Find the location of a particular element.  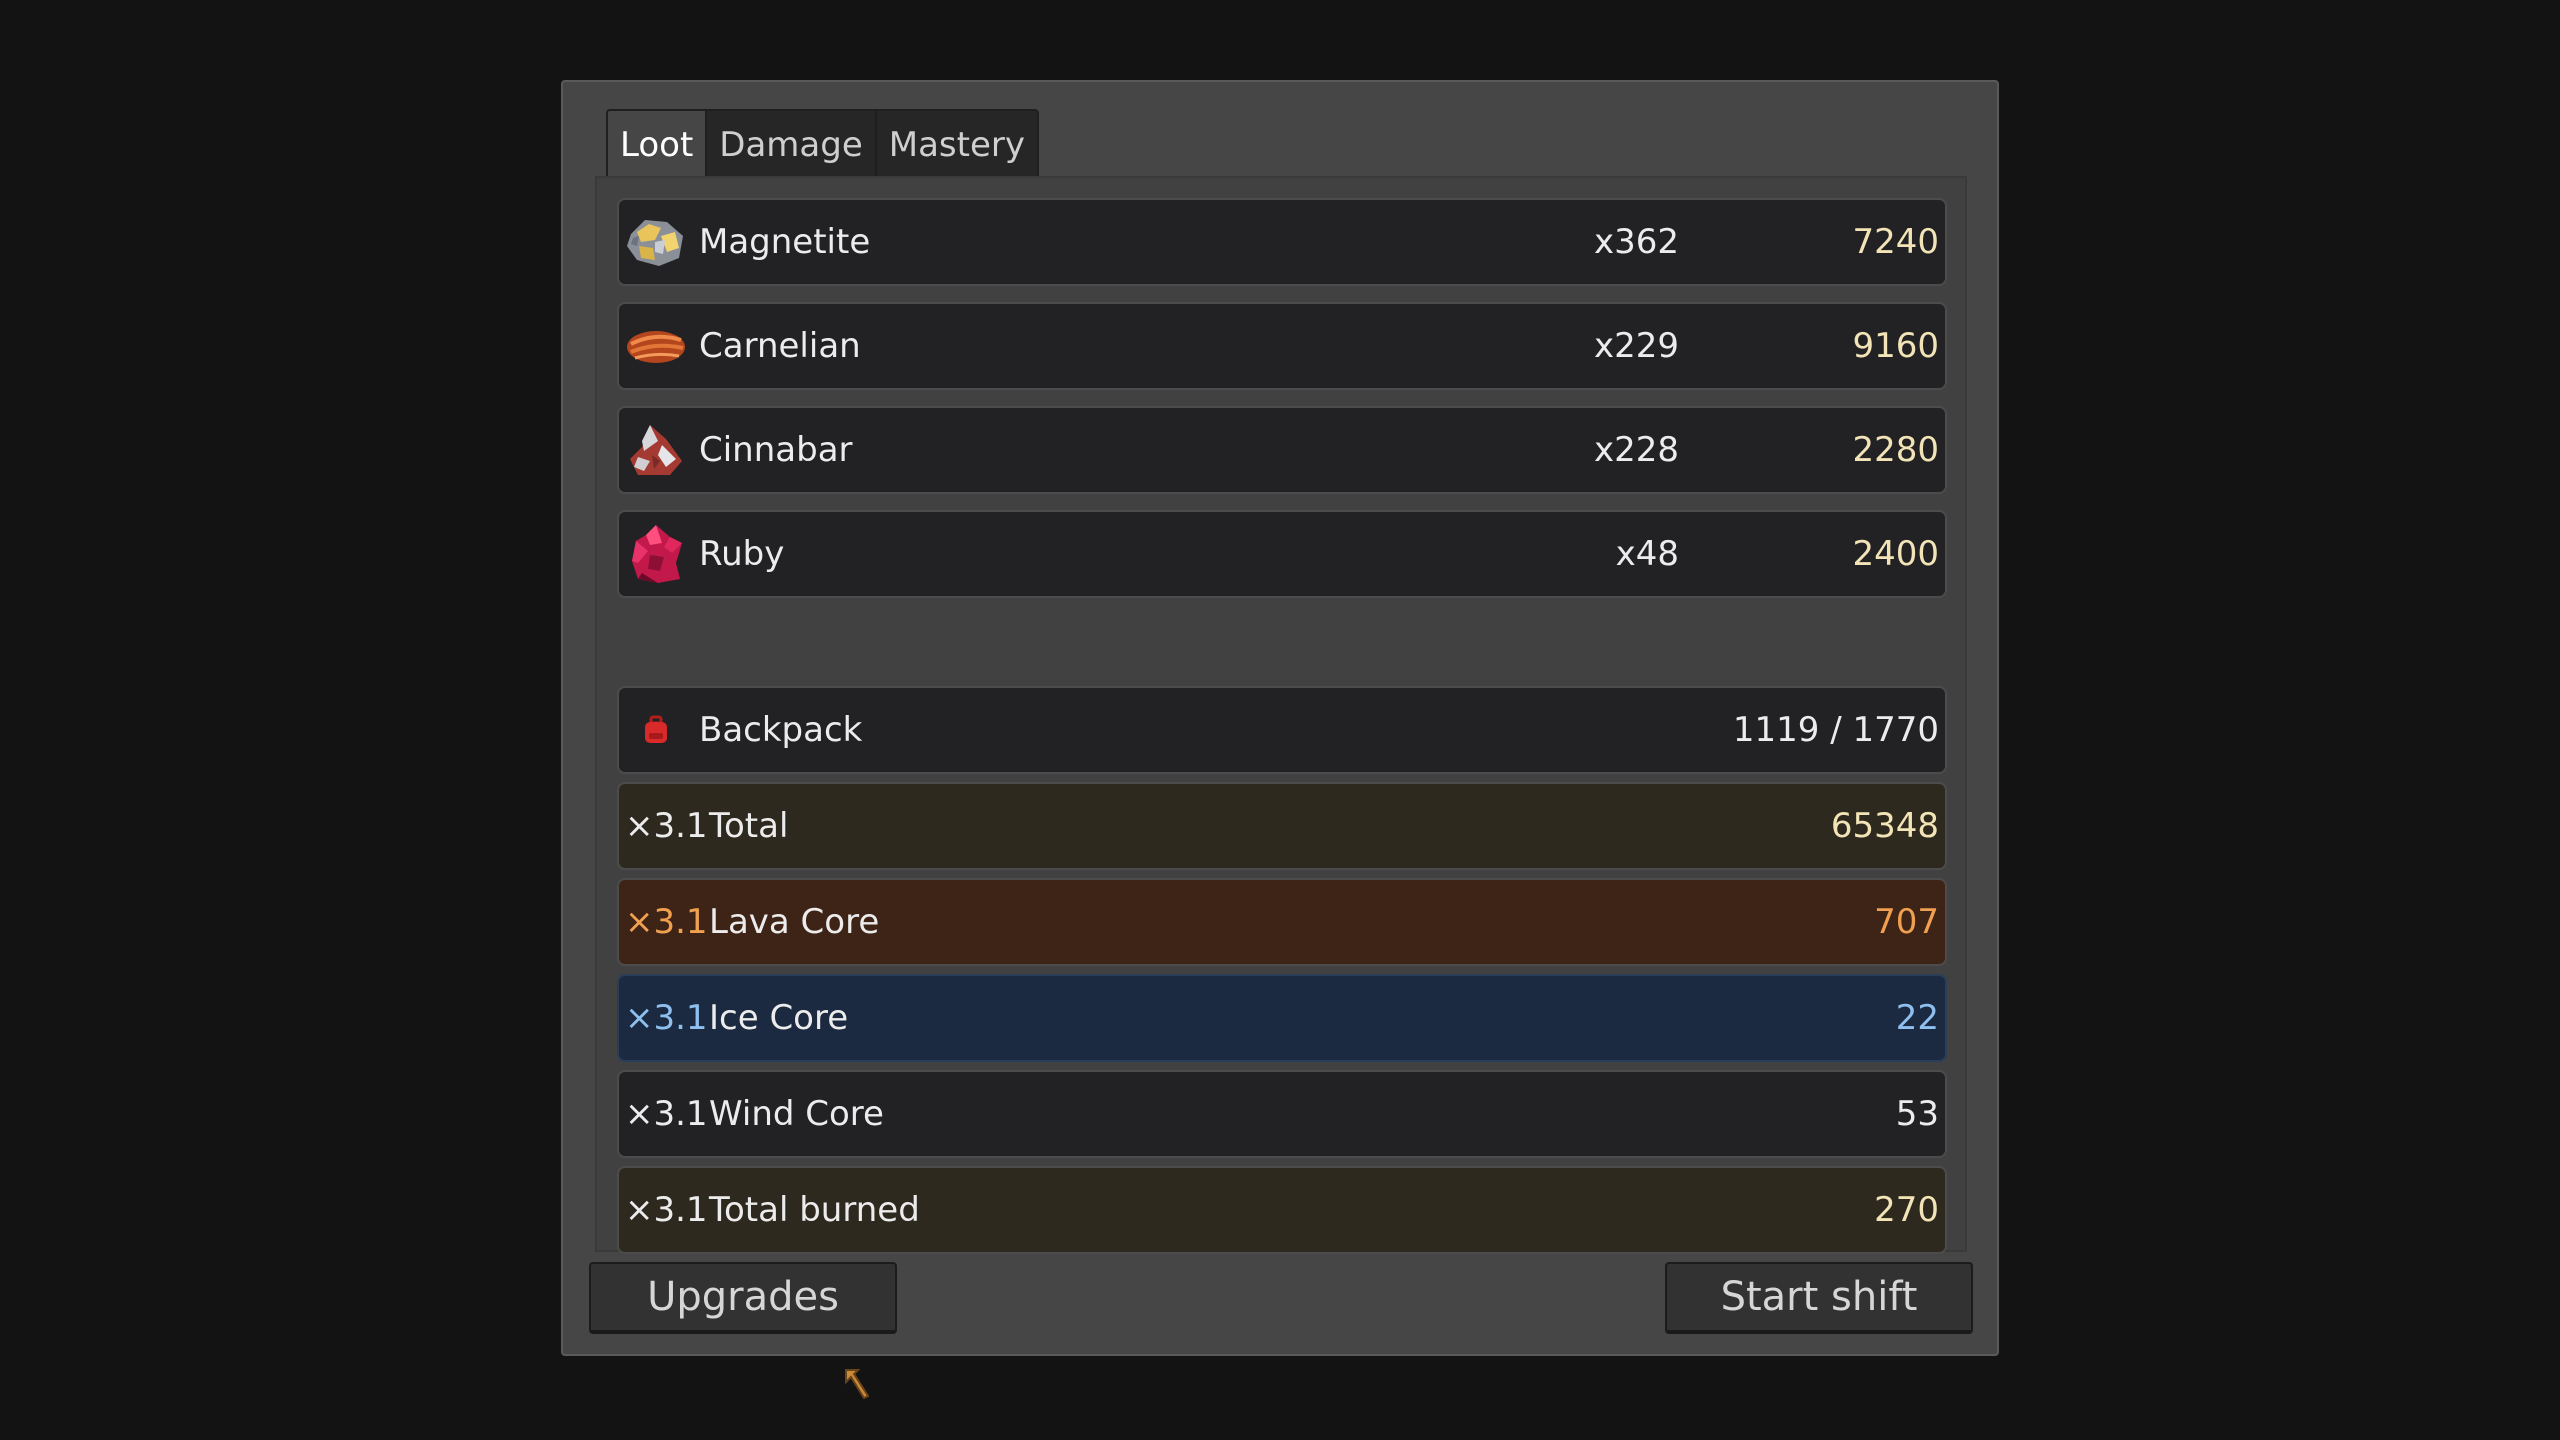

wind-core-label: Wind Core is located at coordinates (796, 1114).